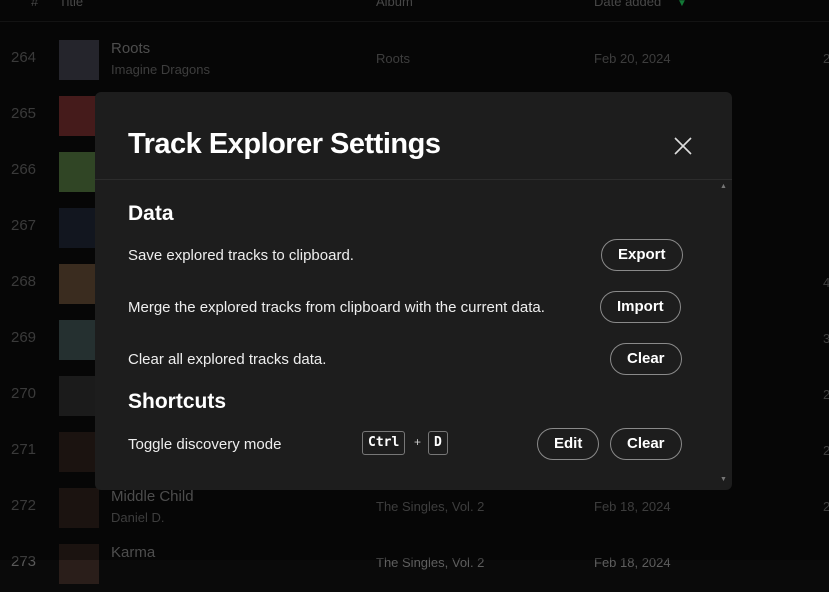 The height and width of the screenshot is (592, 829). What do you see at coordinates (640, 307) in the screenshot?
I see `import-button: Import` at bounding box center [640, 307].